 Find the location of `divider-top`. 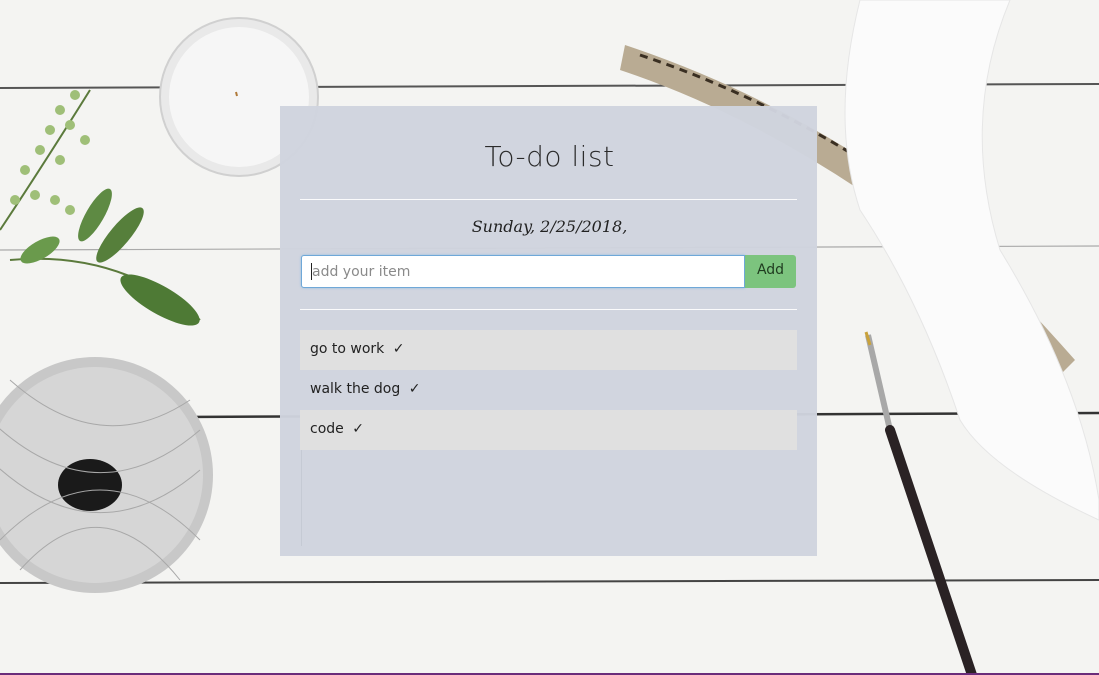

divider-top is located at coordinates (548, 199).